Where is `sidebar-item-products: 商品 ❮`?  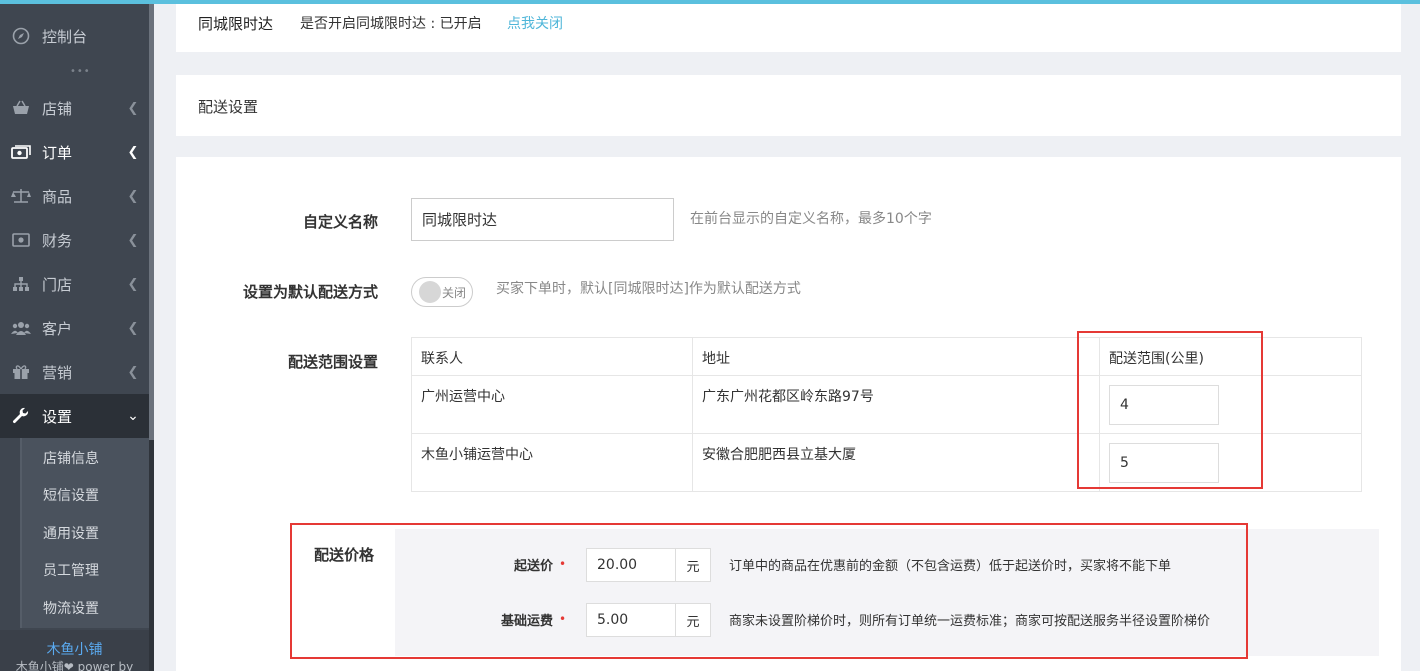 sidebar-item-products: 商品 ❮ is located at coordinates (74, 196).